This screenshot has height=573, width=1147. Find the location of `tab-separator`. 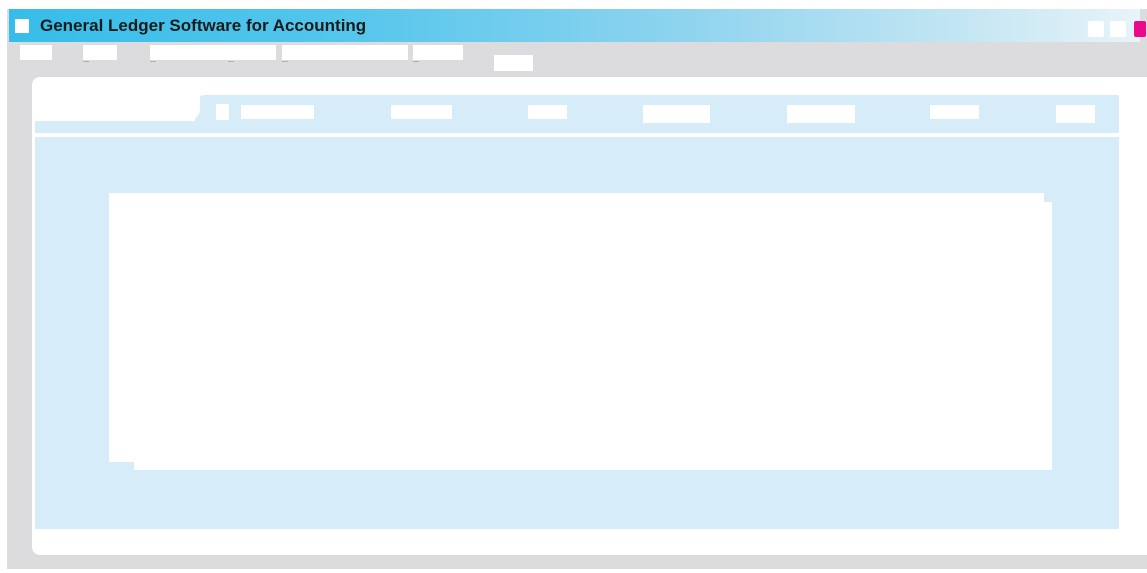

tab-separator is located at coordinates (577, 134).